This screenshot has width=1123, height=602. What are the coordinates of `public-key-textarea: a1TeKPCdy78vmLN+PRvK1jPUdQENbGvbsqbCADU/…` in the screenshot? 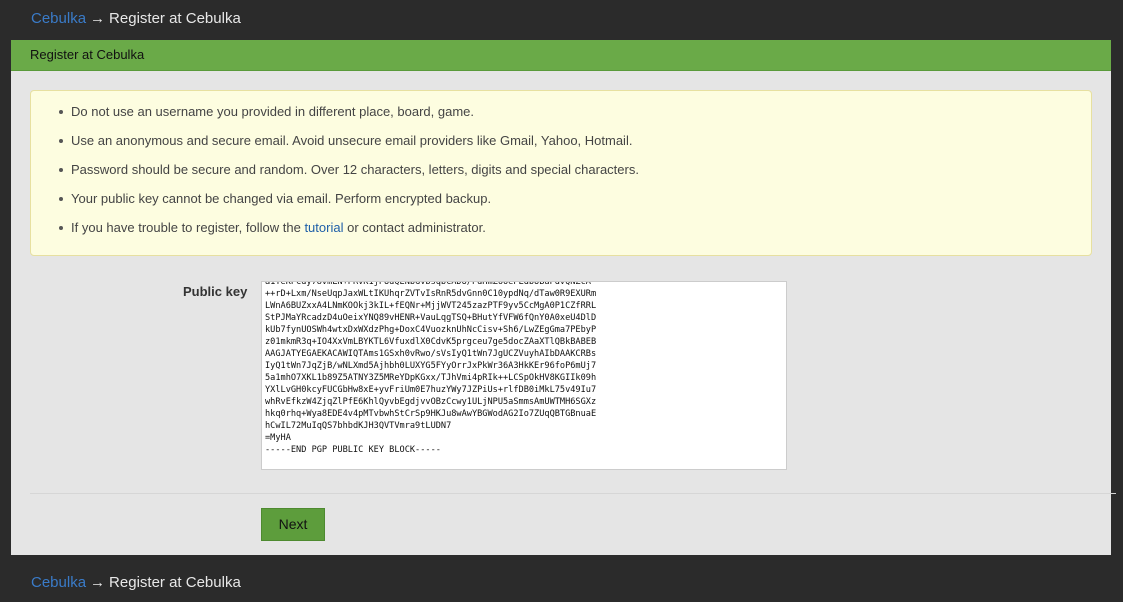 It's located at (524, 375).